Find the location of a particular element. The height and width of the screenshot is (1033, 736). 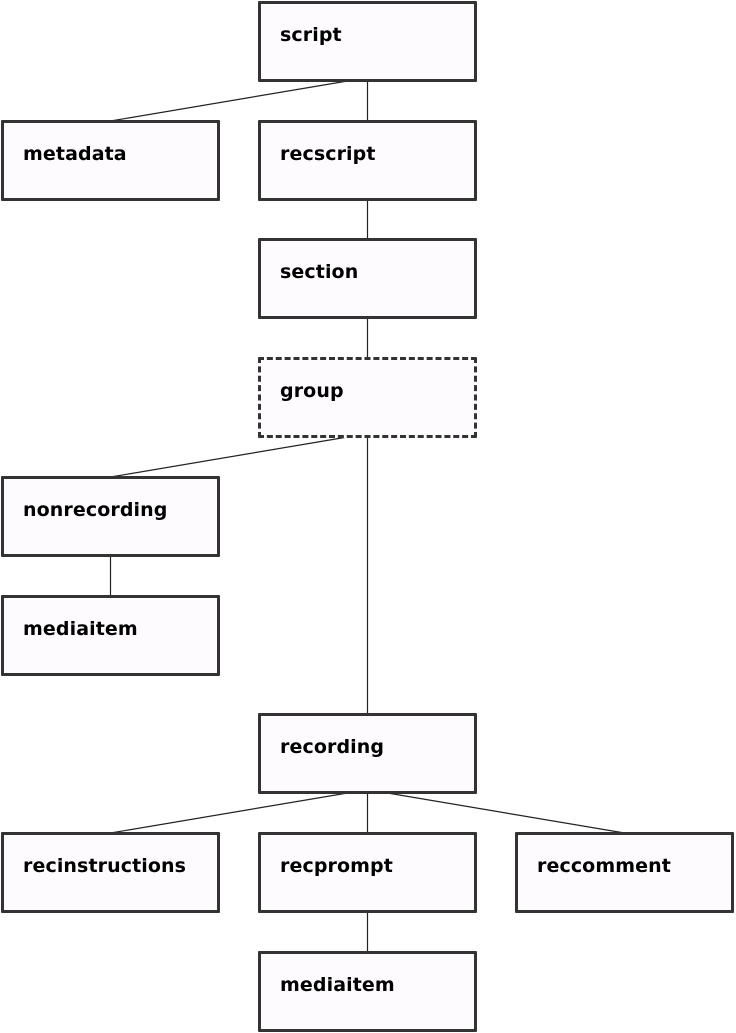

edge-script-metadata is located at coordinates (229, 101).